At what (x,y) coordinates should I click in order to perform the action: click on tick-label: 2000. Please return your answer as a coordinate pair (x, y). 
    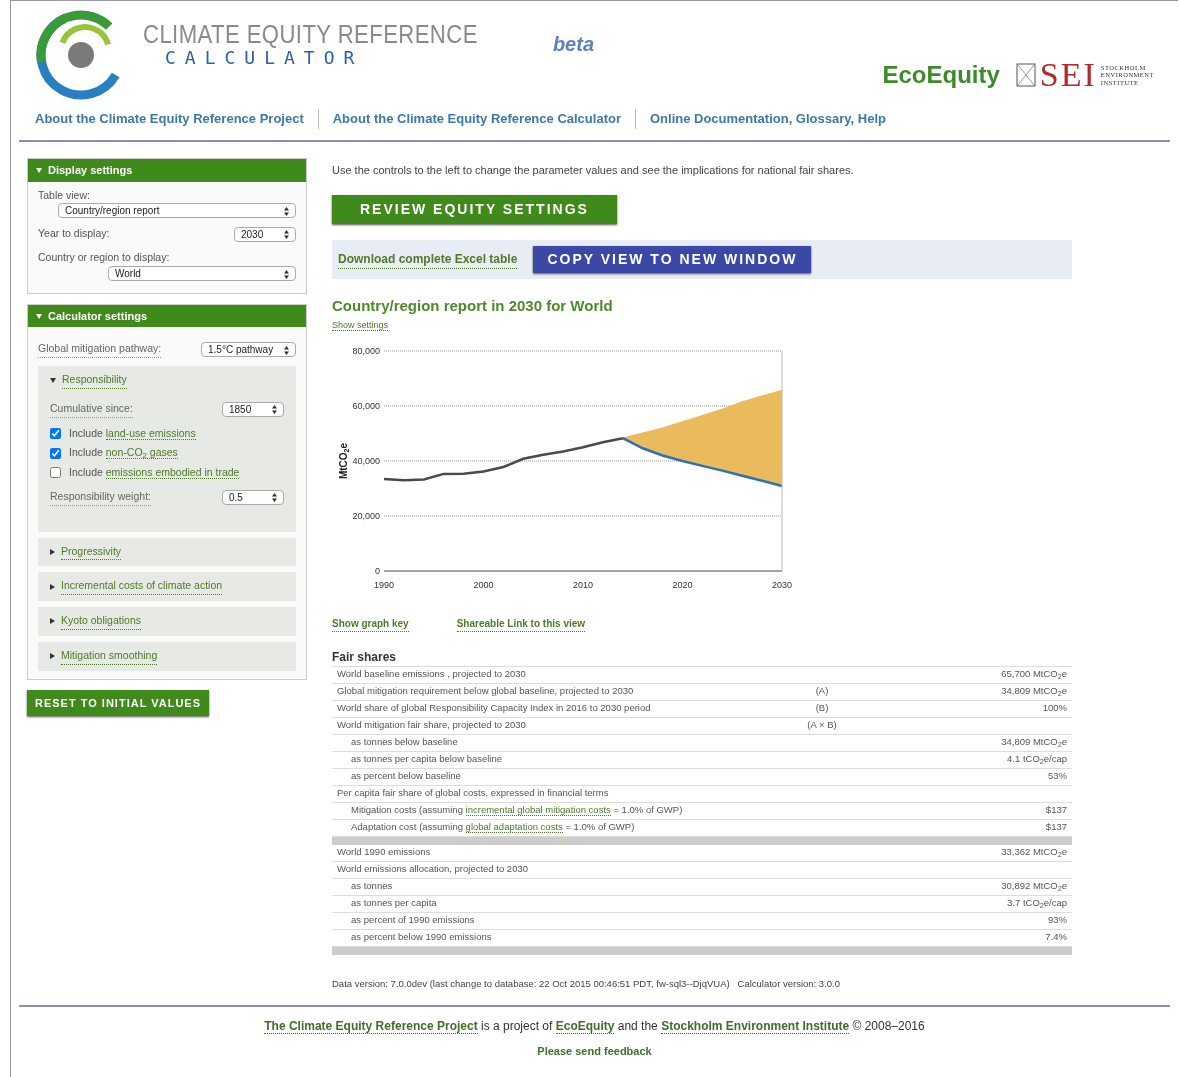
    Looking at the image, I should click on (483, 584).